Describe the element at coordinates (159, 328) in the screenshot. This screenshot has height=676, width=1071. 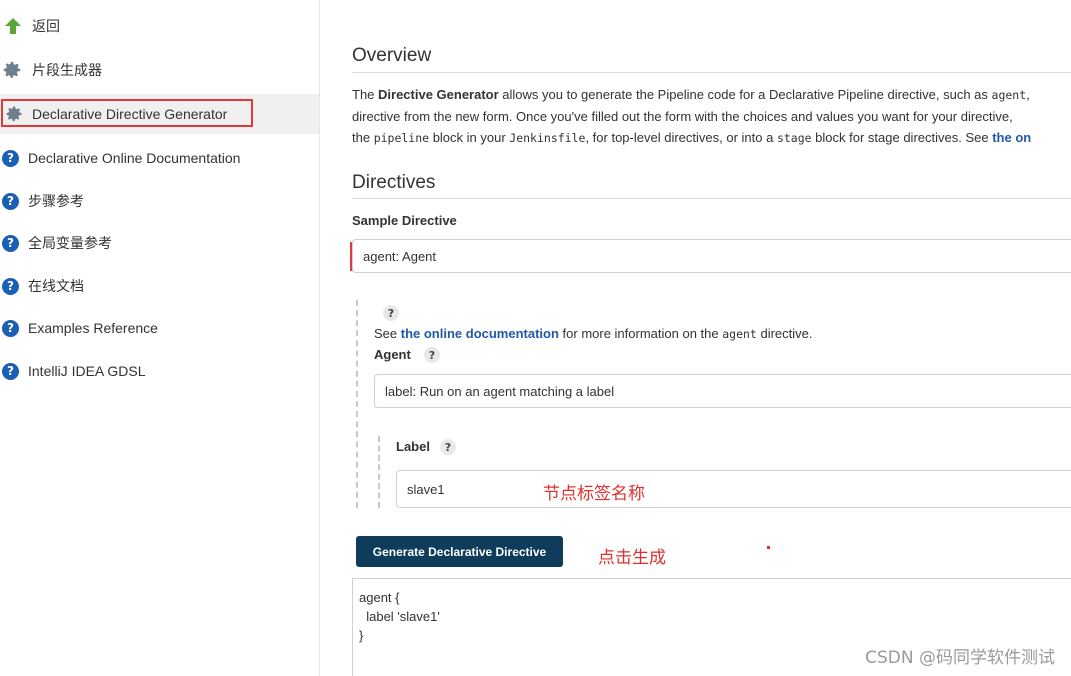
I see `sidebar-item-examples-reference: ? Examples Reference` at that location.